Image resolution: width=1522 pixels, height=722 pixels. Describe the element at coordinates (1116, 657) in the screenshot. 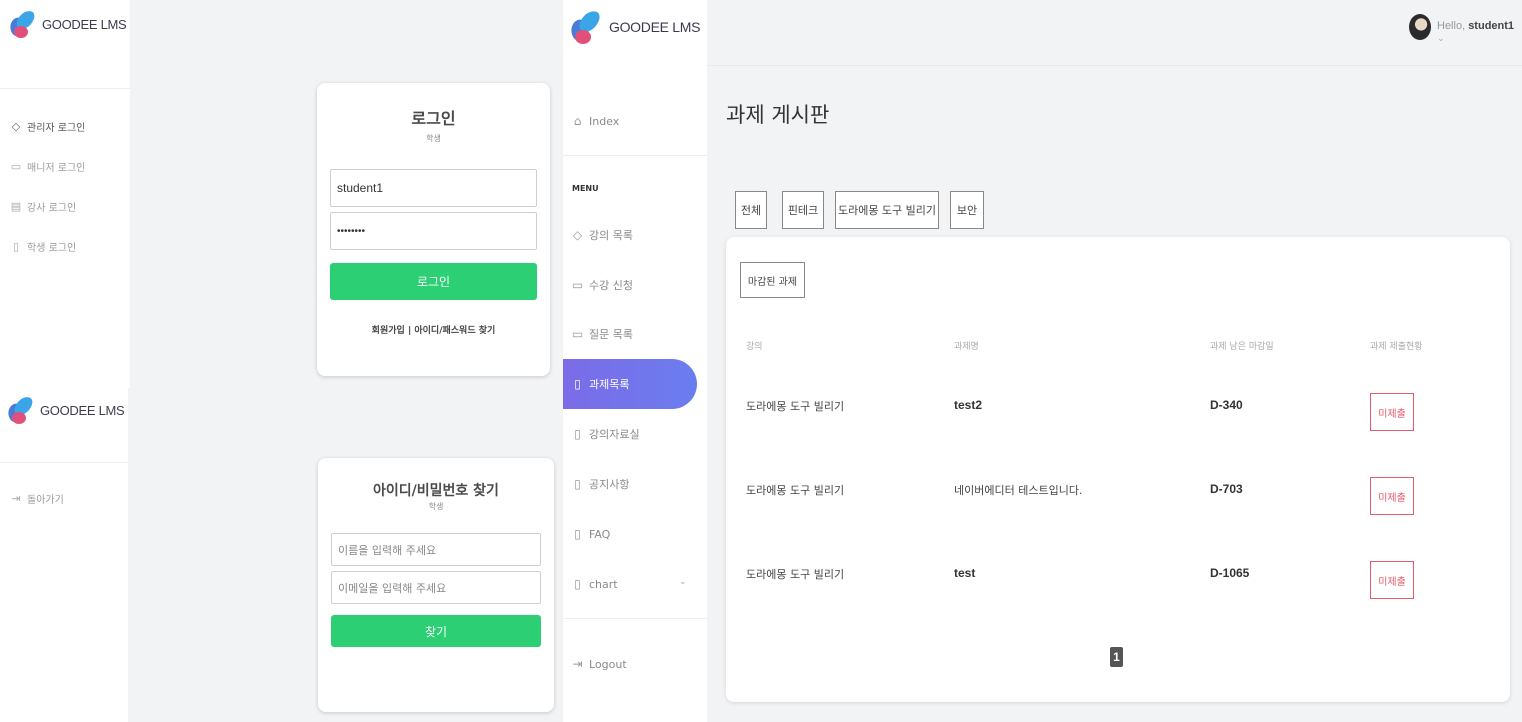

I see `pagination-current-page: 1` at that location.